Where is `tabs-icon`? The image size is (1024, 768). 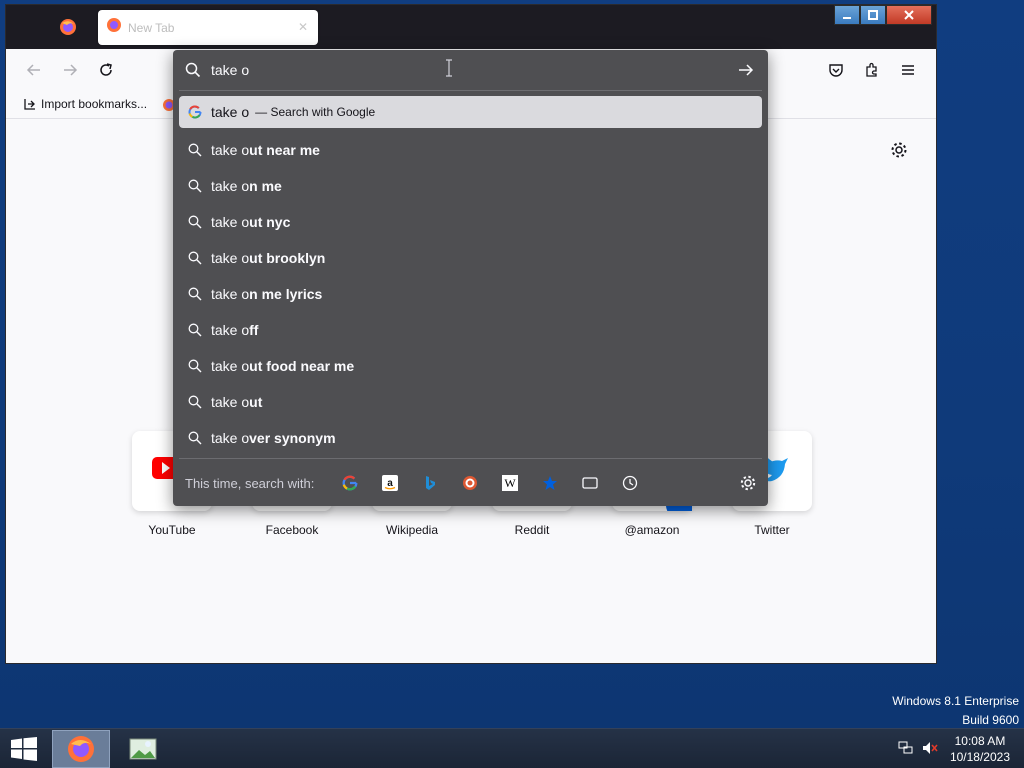
tabs-icon is located at coordinates (590, 483).